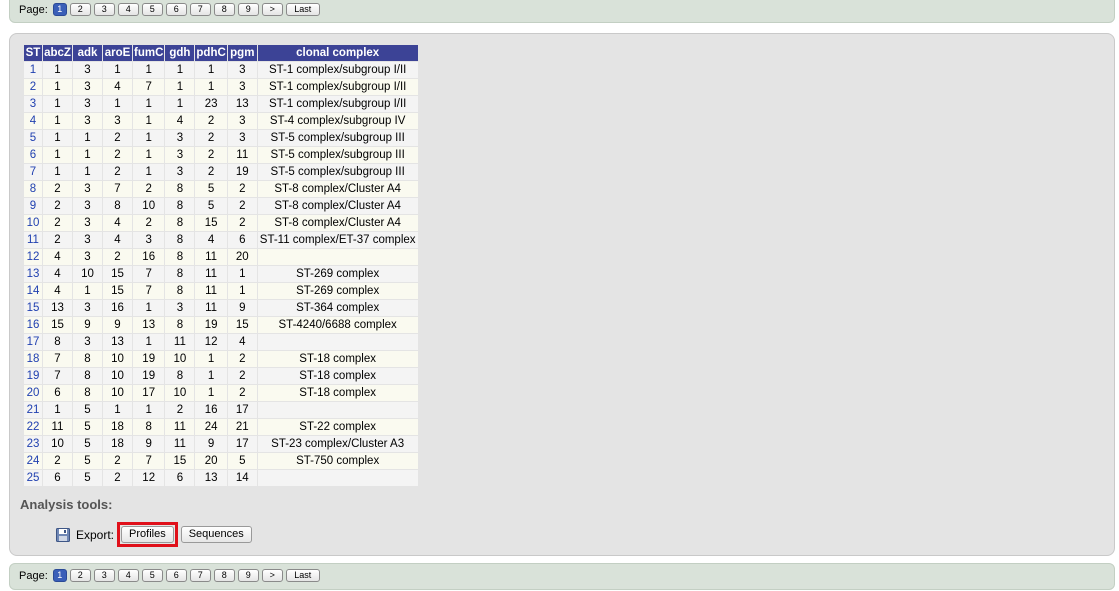  What do you see at coordinates (33, 240) in the screenshot?
I see `st-link: 11` at bounding box center [33, 240].